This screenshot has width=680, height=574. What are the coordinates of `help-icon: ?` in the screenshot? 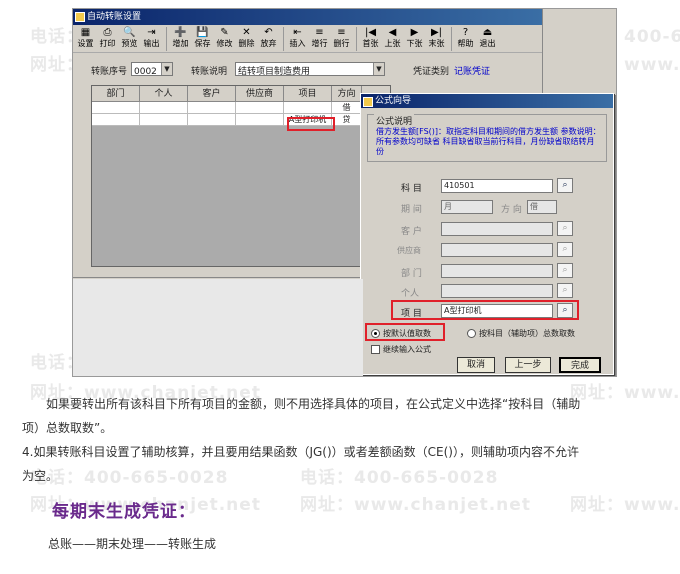 It's located at (465, 32).